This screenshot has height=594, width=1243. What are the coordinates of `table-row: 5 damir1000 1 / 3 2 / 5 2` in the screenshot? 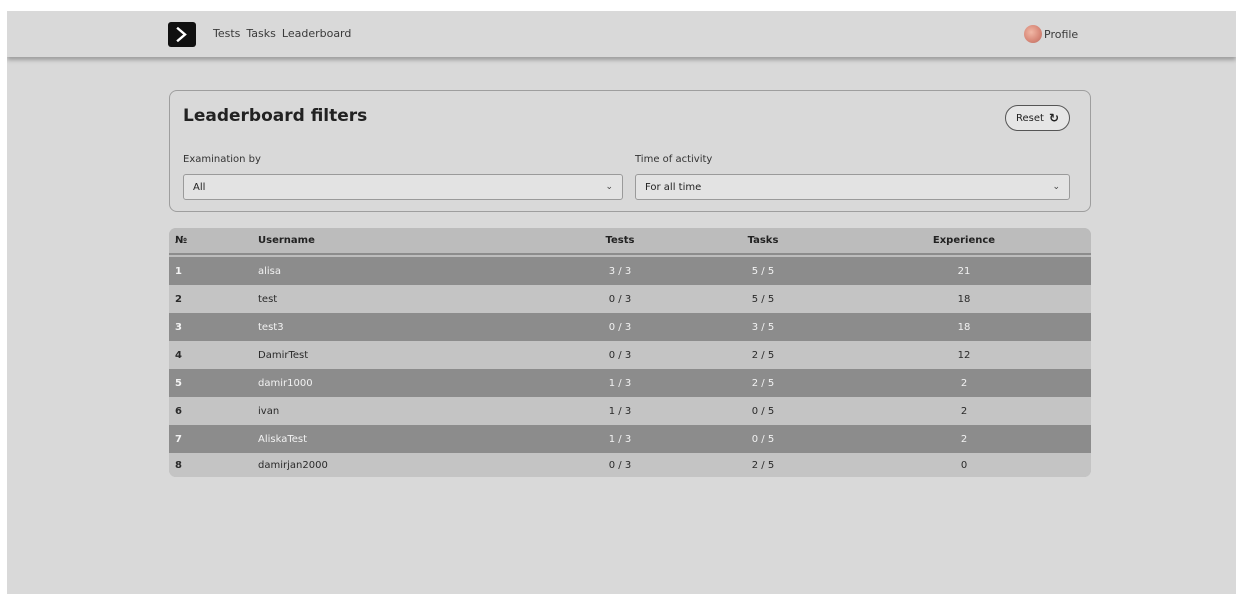 It's located at (630, 383).